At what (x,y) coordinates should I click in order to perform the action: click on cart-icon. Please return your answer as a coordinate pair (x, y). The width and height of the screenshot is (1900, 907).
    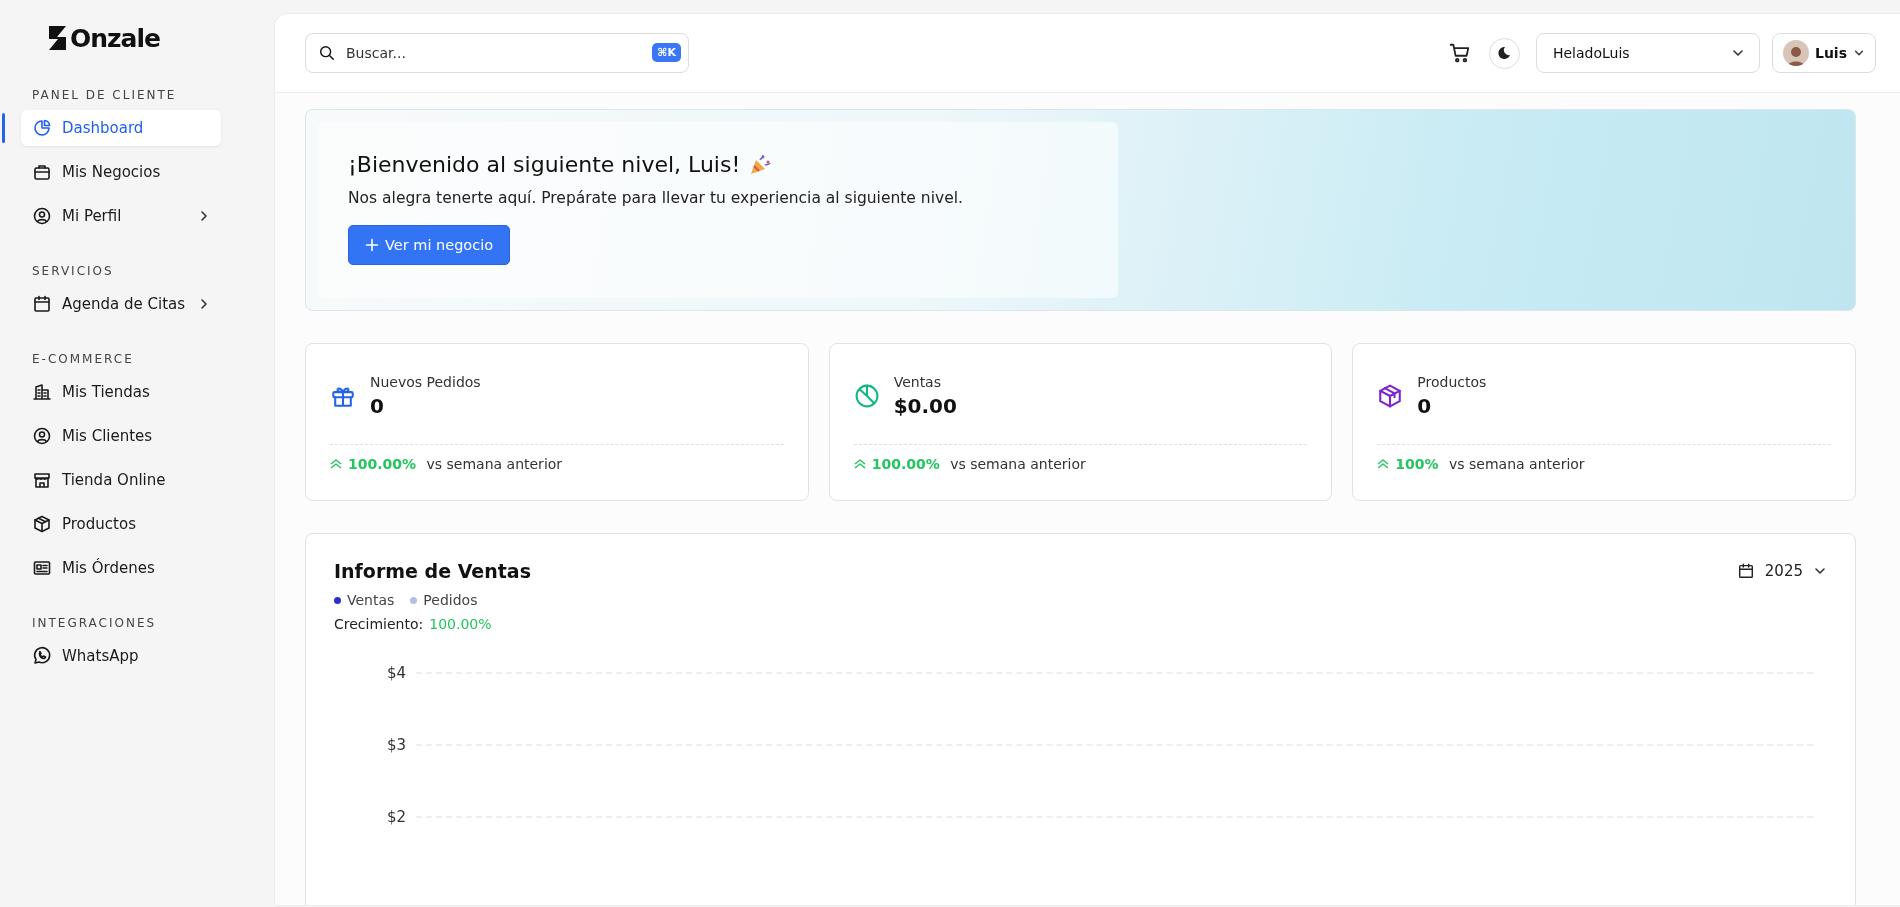
    Looking at the image, I should click on (1459, 53).